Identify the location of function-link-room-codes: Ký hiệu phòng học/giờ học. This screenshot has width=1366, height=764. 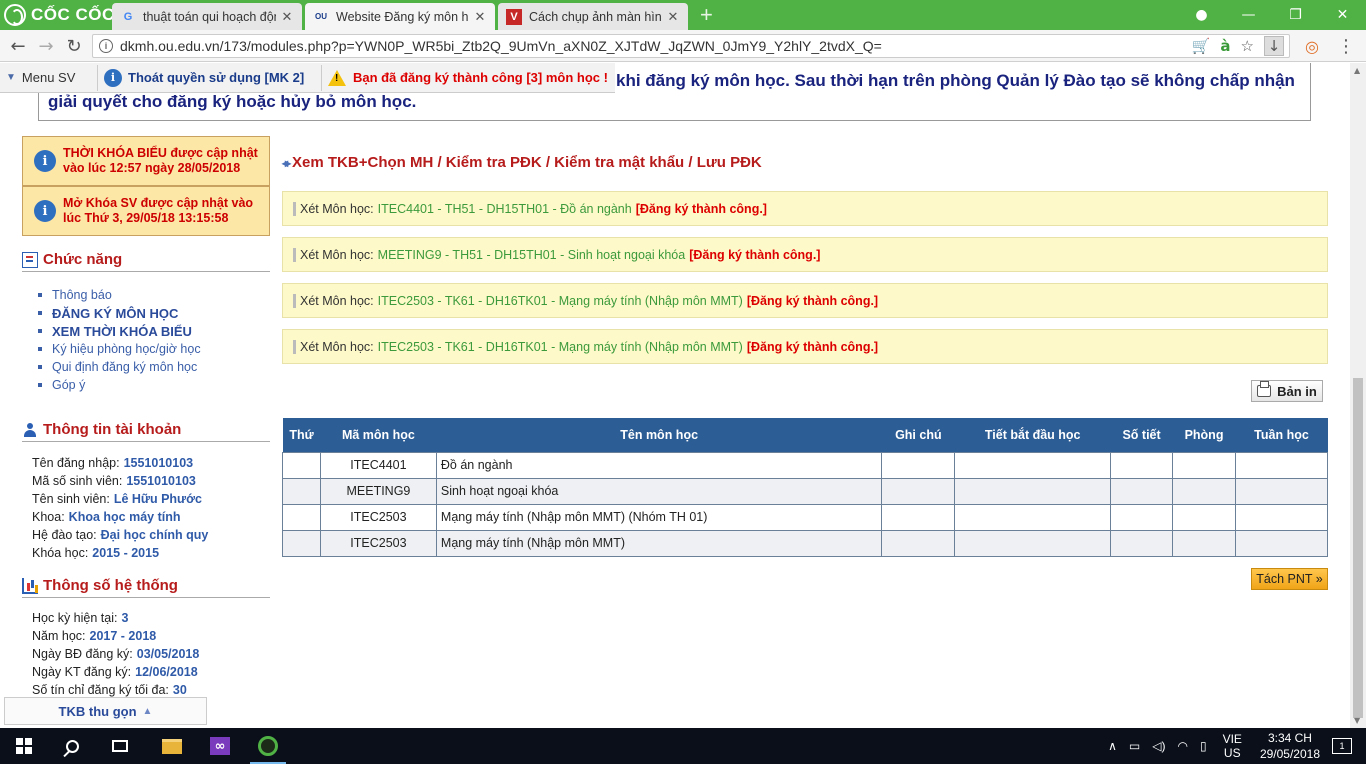
(119, 349).